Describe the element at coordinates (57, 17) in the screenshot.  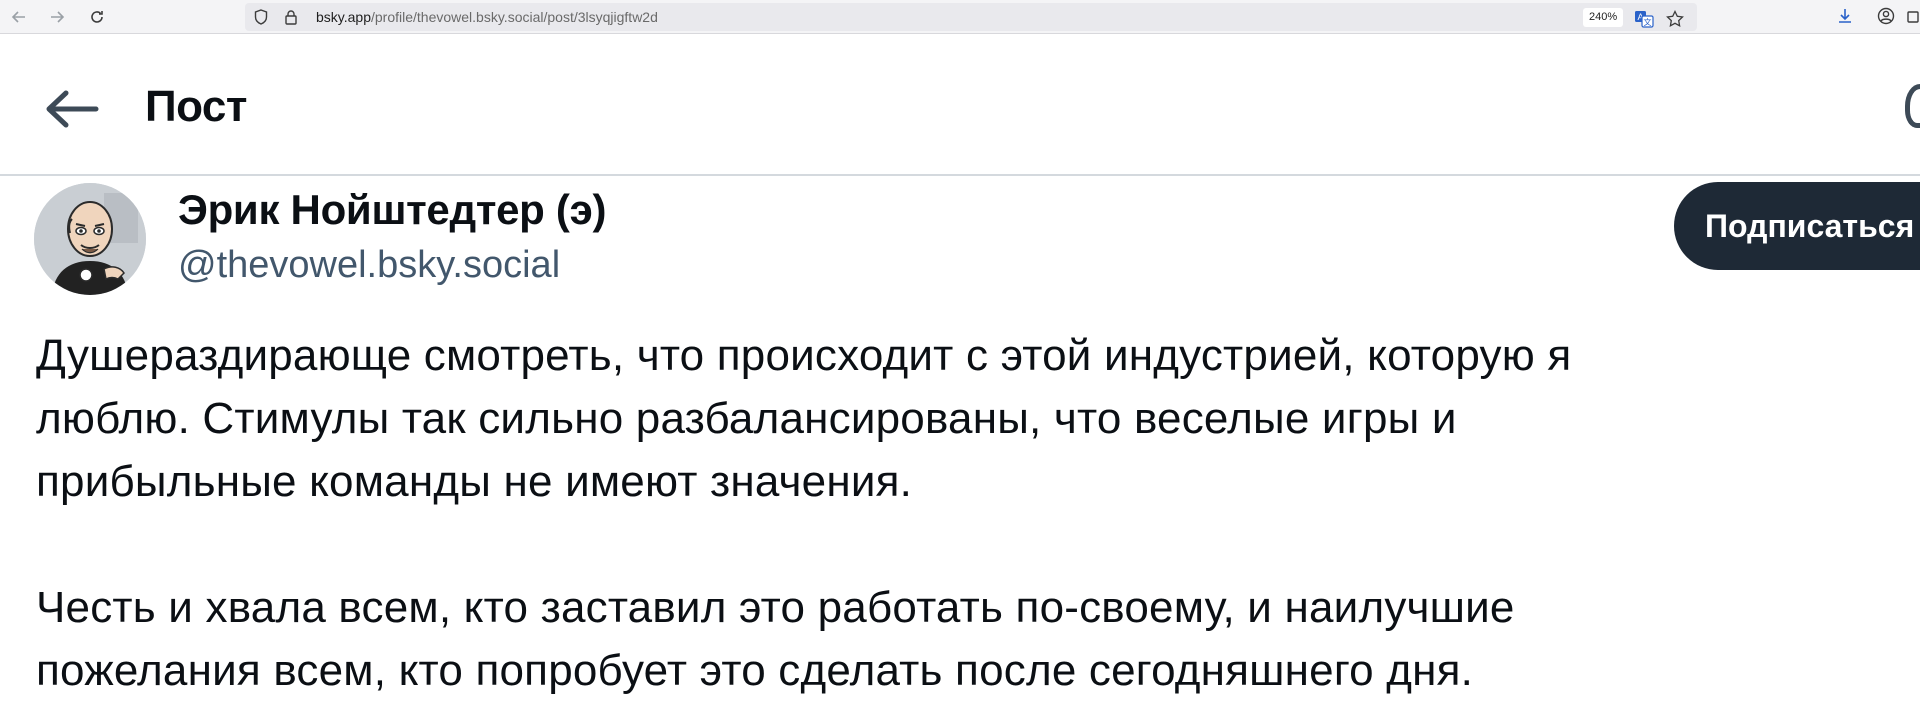
I see `forward-arrow-icon` at that location.